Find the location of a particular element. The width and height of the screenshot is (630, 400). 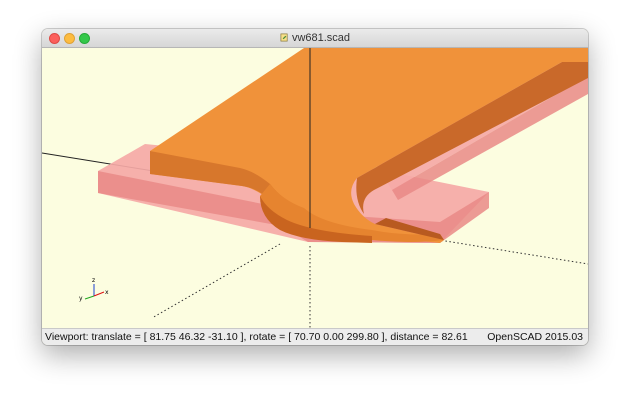

scad-document-icon is located at coordinates (284, 37).